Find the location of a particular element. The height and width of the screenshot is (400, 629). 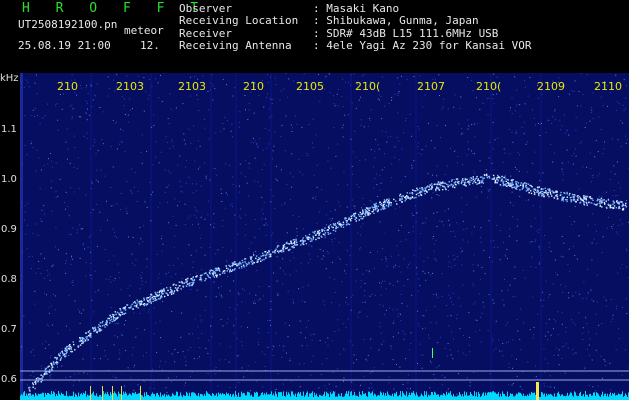

info-label: Receiving Antenna is located at coordinates (235, 45).